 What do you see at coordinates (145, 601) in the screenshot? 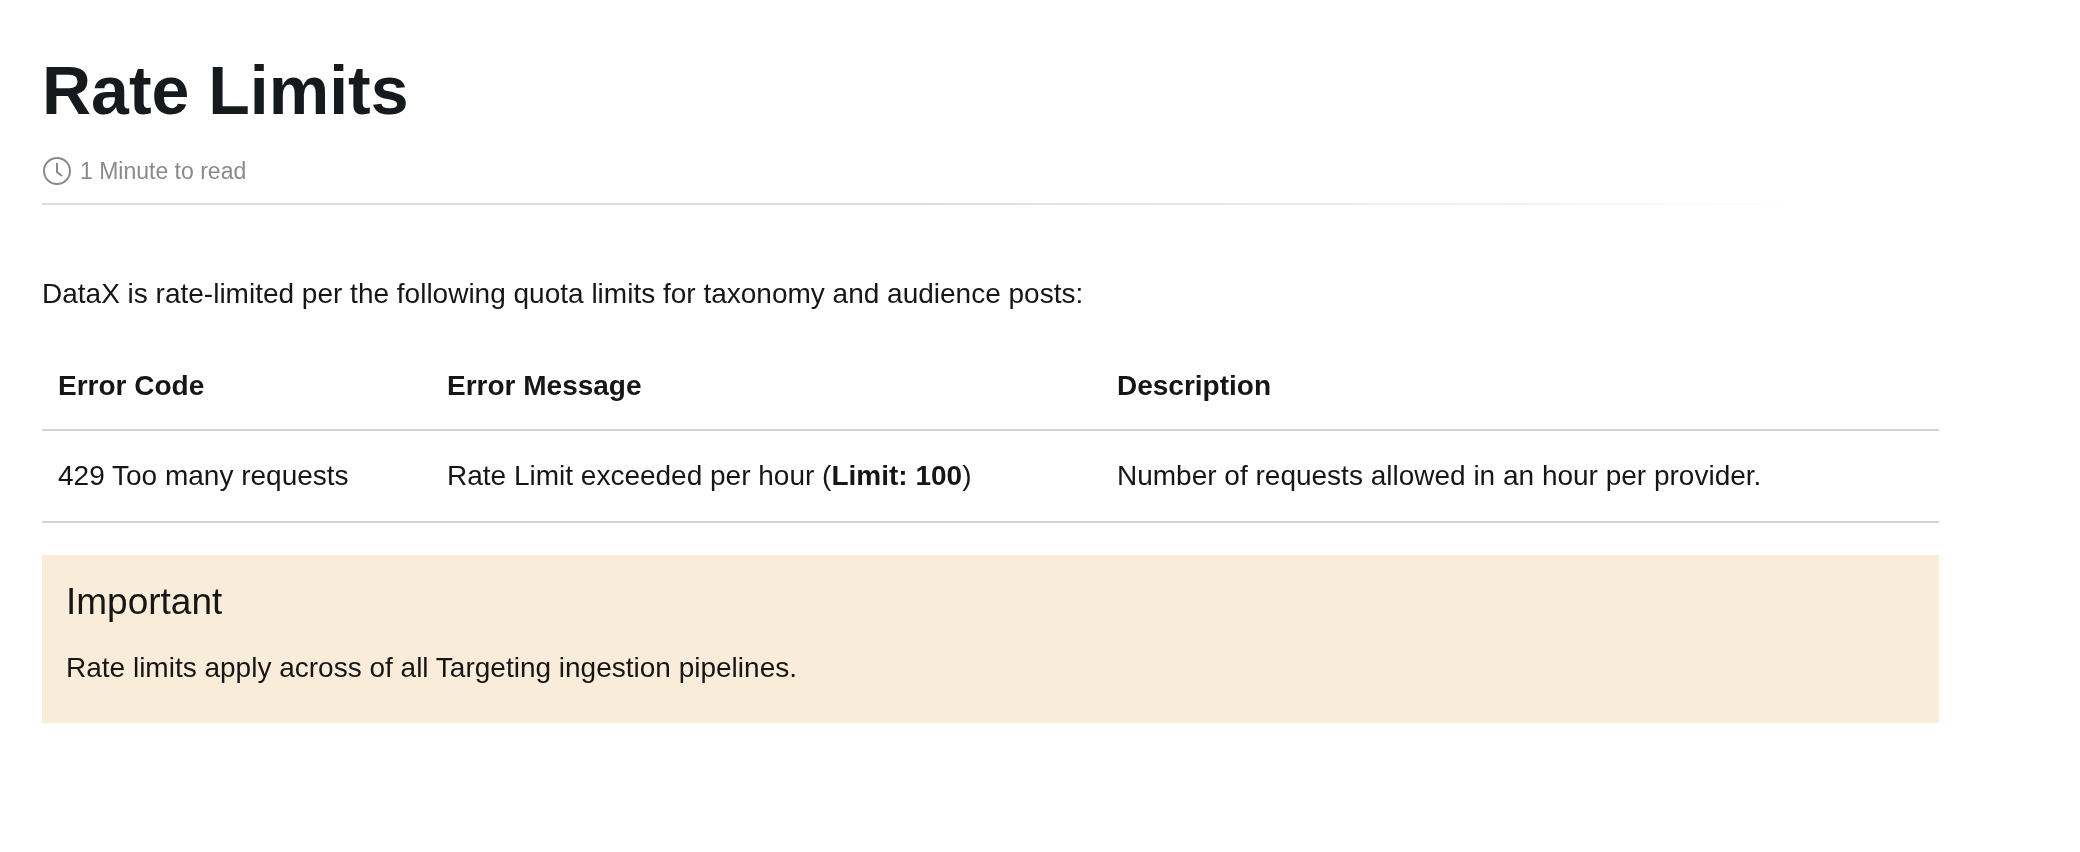
I see `callout-title: Important` at bounding box center [145, 601].